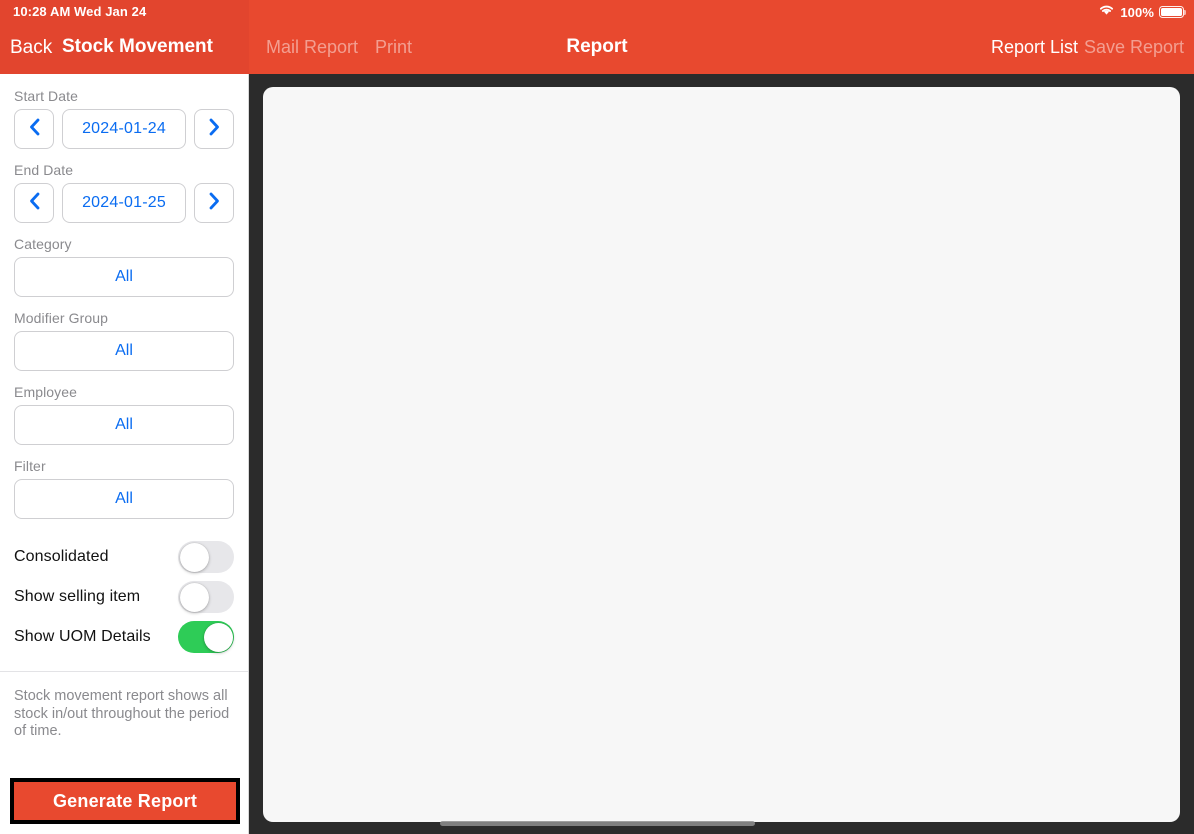  What do you see at coordinates (46, 96) in the screenshot?
I see `start-date-label: Start Date` at bounding box center [46, 96].